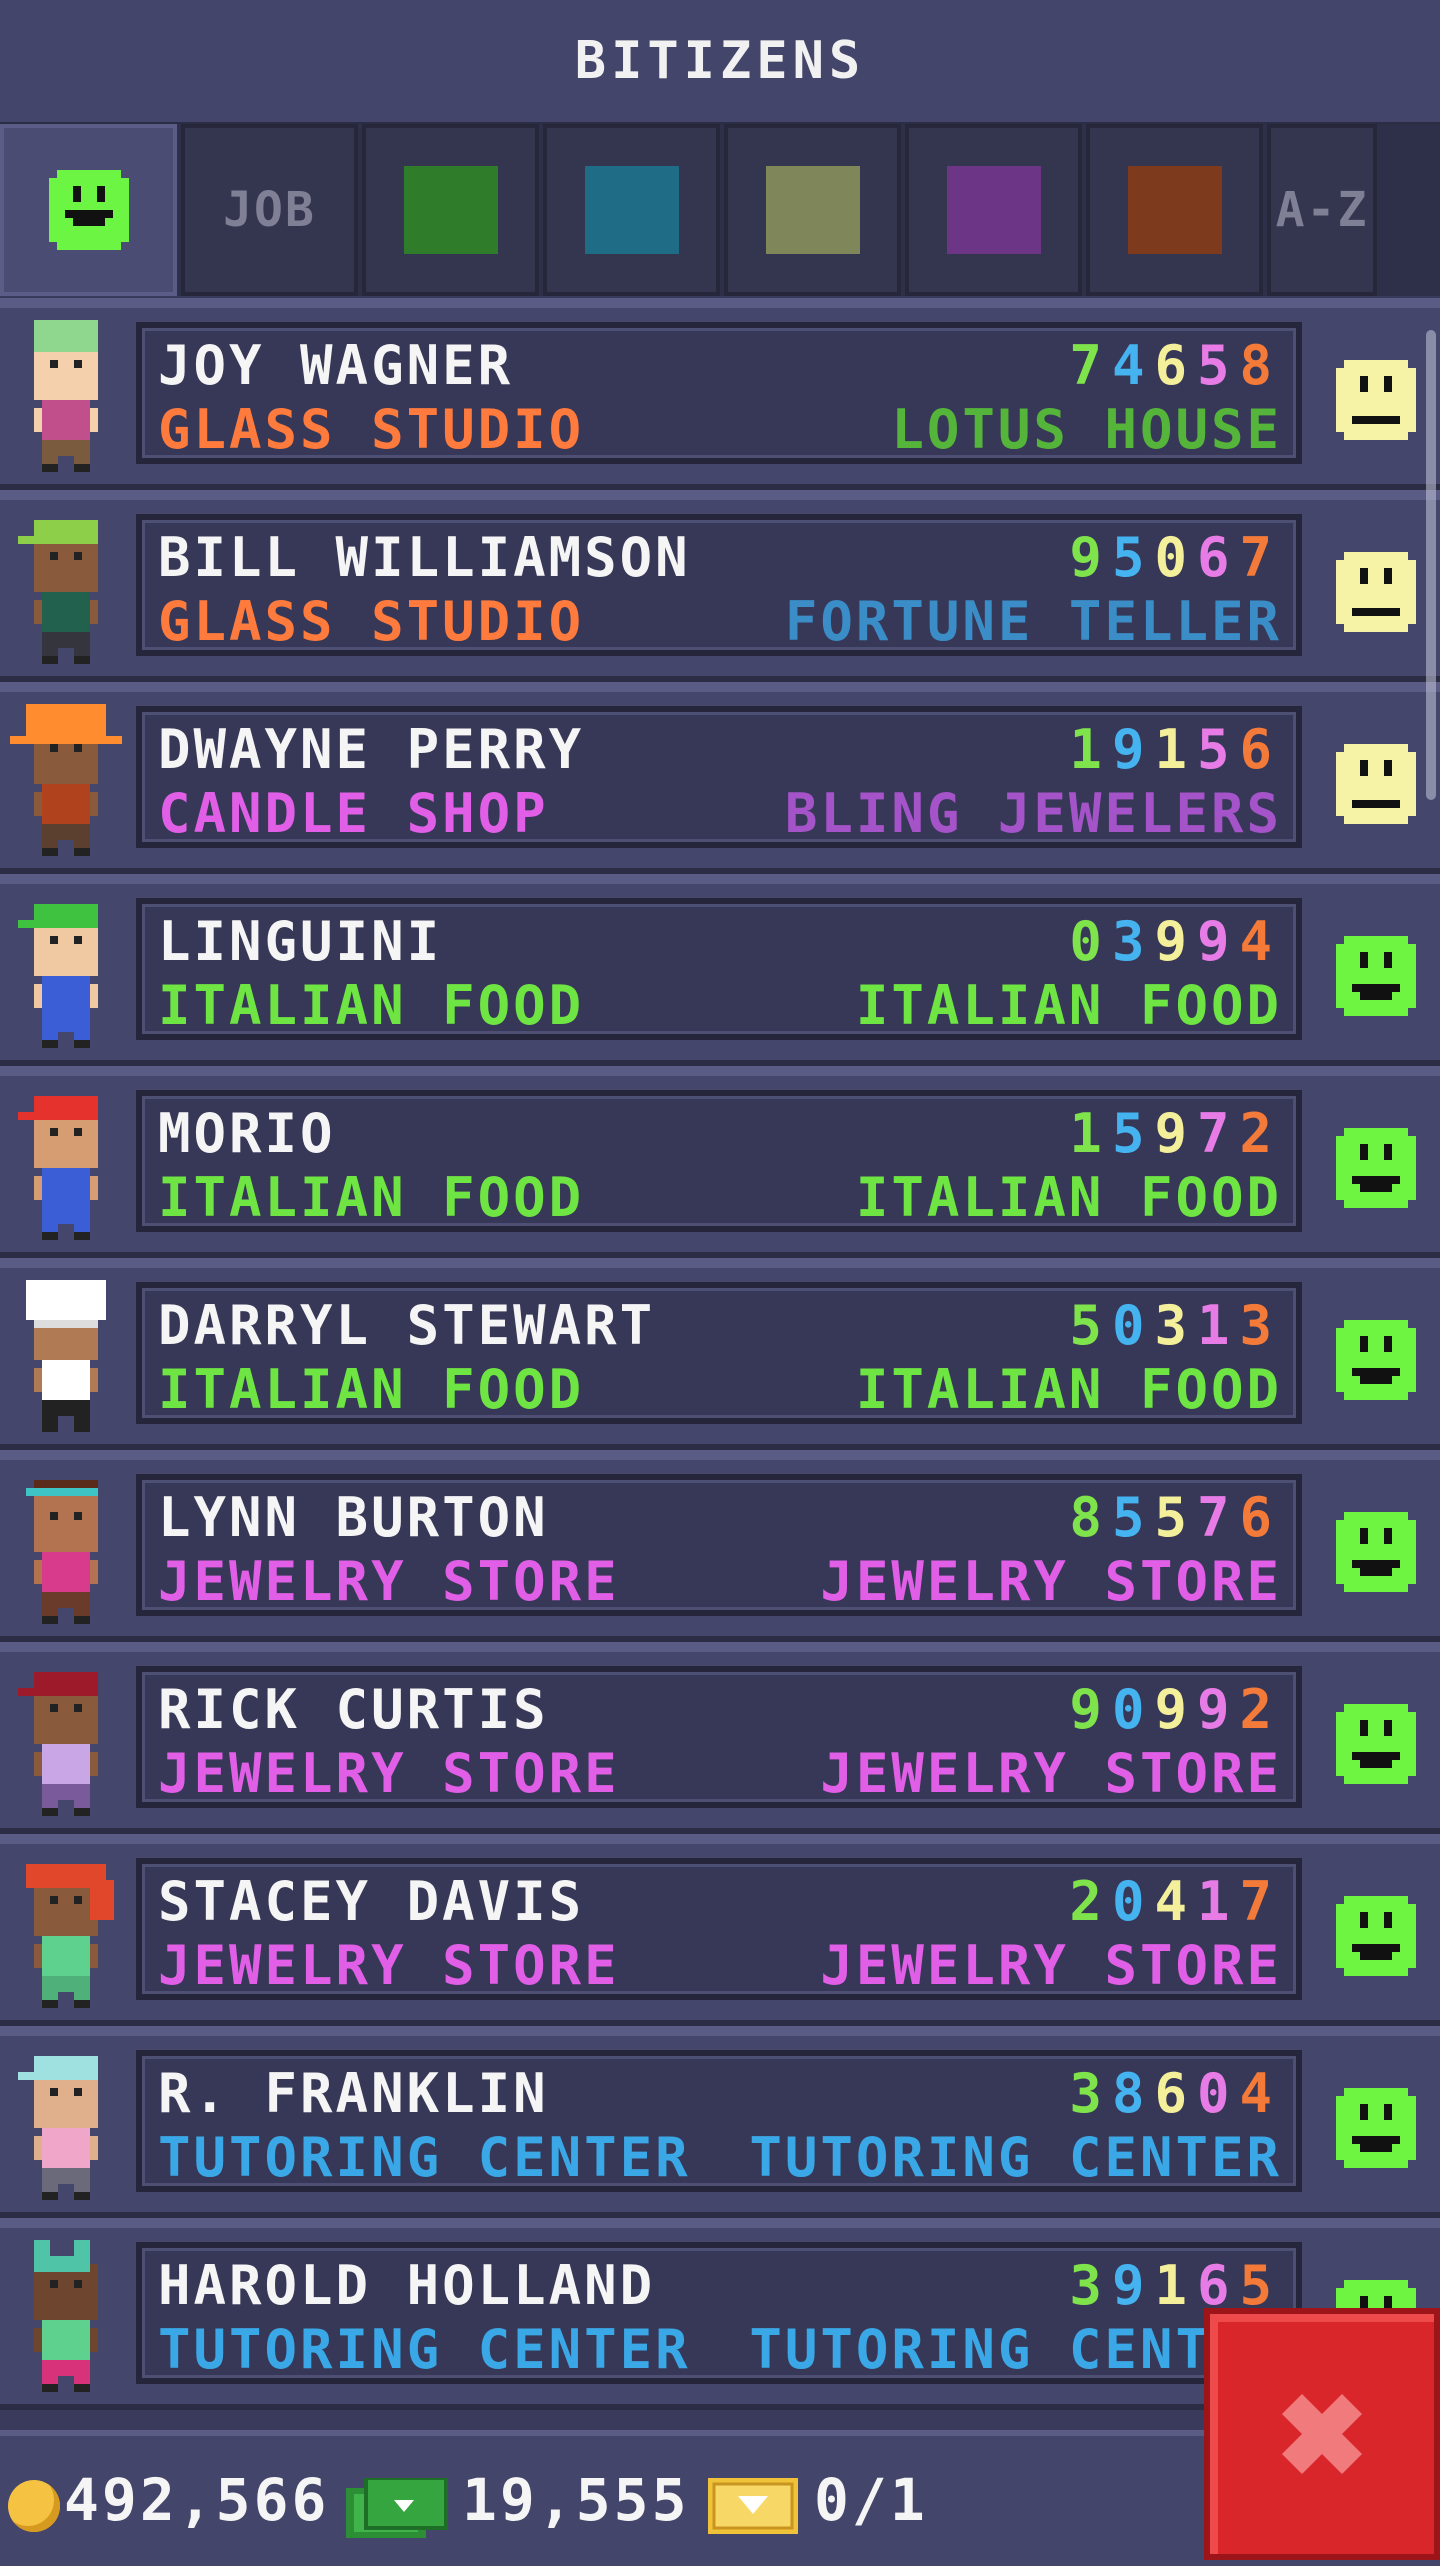  I want to click on tab-az: A-Z, so click(1322, 210).